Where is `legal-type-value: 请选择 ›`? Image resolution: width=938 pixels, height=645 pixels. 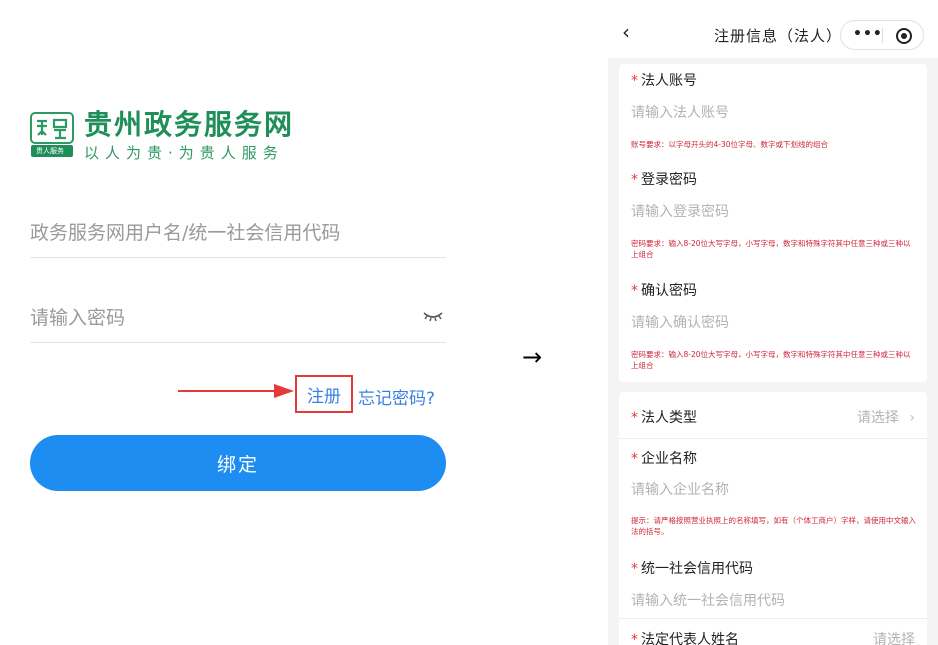 legal-type-value: 请选择 › is located at coordinates (886, 417).